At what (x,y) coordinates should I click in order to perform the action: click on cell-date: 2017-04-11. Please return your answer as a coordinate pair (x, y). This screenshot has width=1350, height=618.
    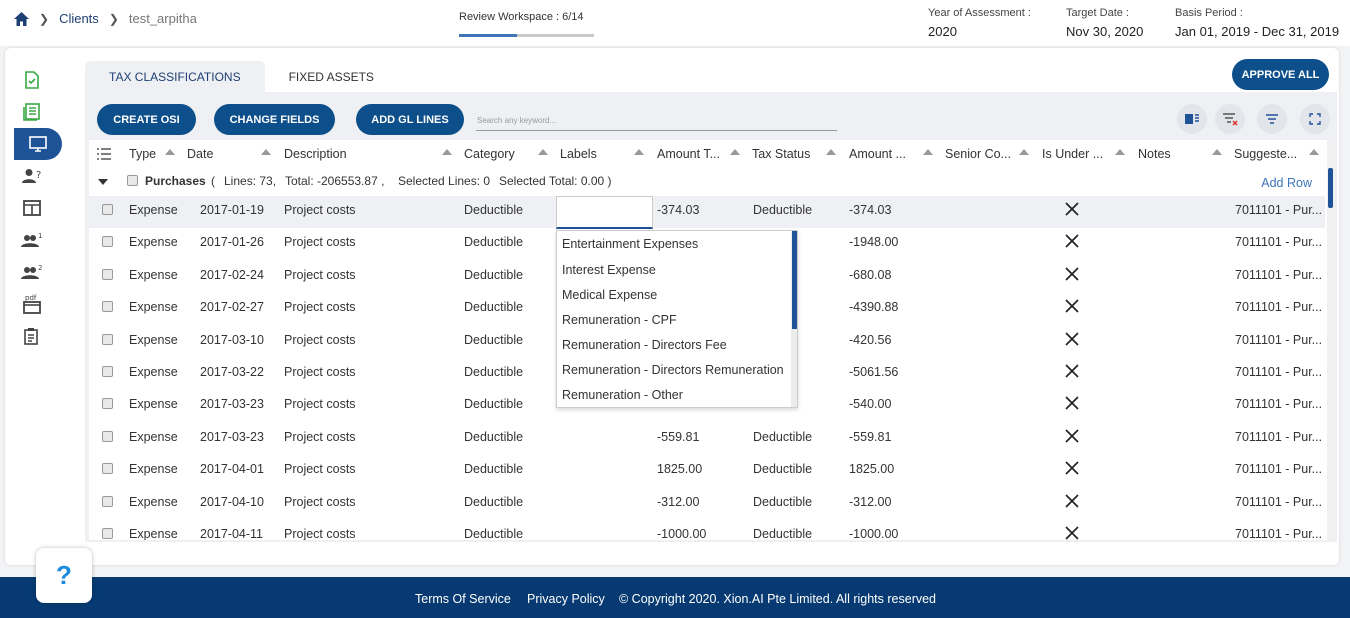
    Looking at the image, I should click on (231, 533).